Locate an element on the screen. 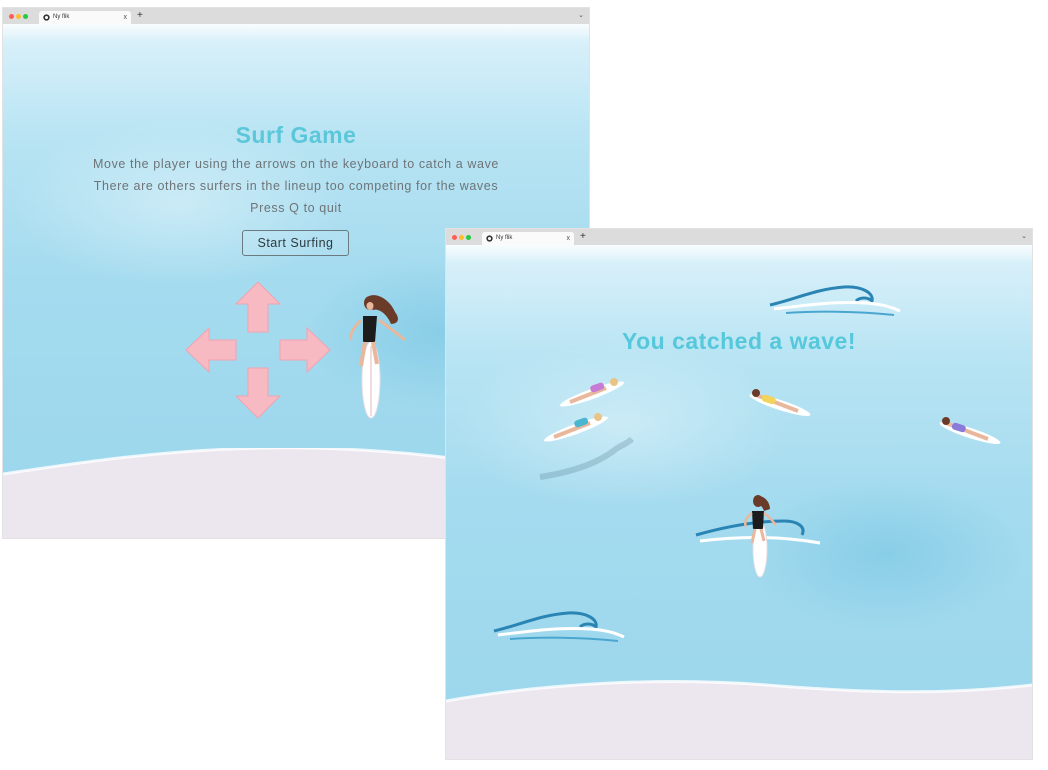 The height and width of the screenshot is (770, 1048). wave-top-right is located at coordinates (835, 300).